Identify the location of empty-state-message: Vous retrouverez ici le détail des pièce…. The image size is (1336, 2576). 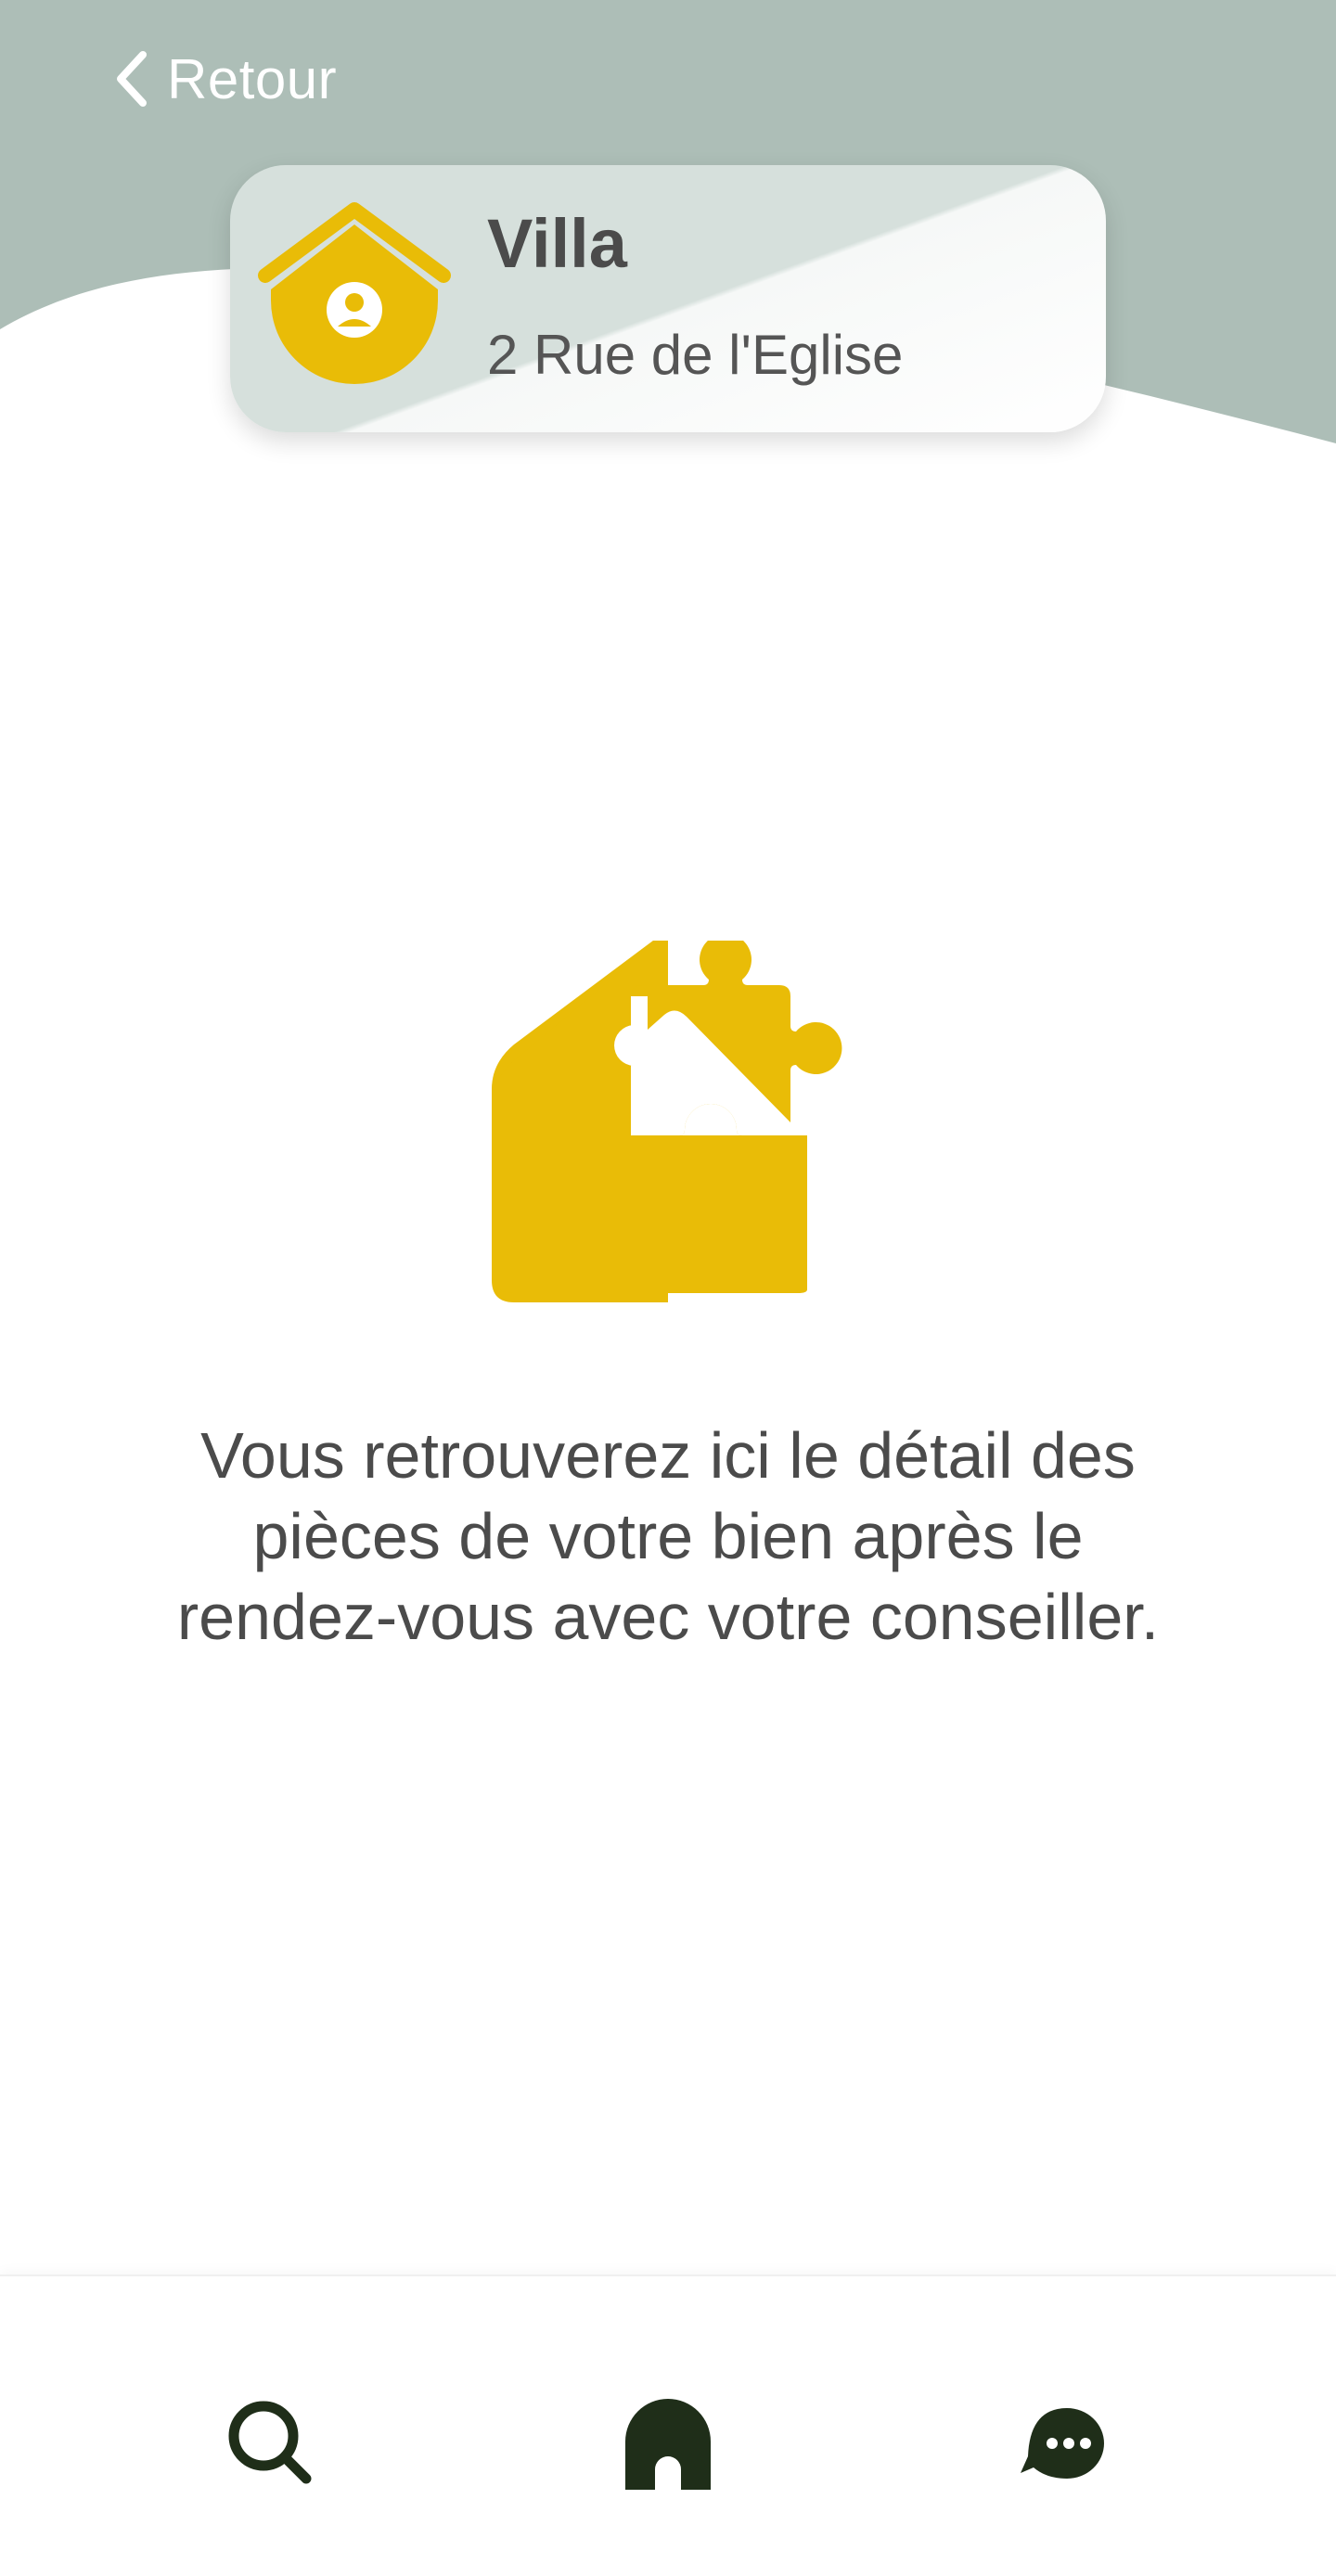
(668, 1536).